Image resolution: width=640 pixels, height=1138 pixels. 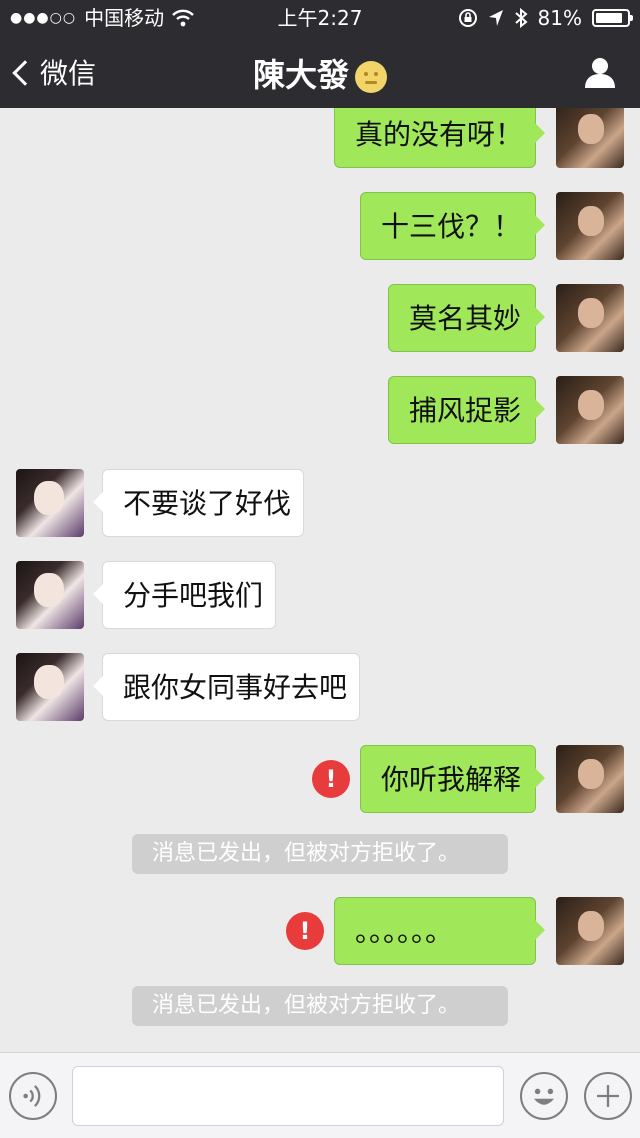 What do you see at coordinates (371, 77) in the screenshot?
I see `smiley-emoji-icon` at bounding box center [371, 77].